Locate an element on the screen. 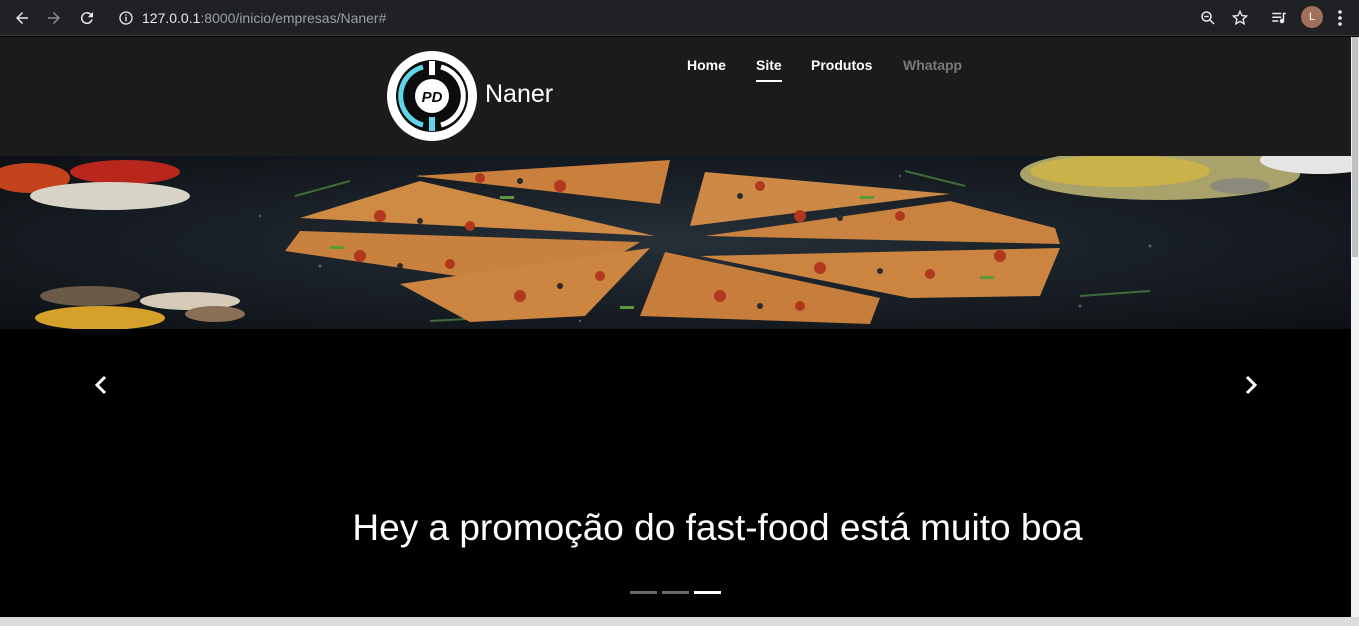  info-icon is located at coordinates (126, 18).